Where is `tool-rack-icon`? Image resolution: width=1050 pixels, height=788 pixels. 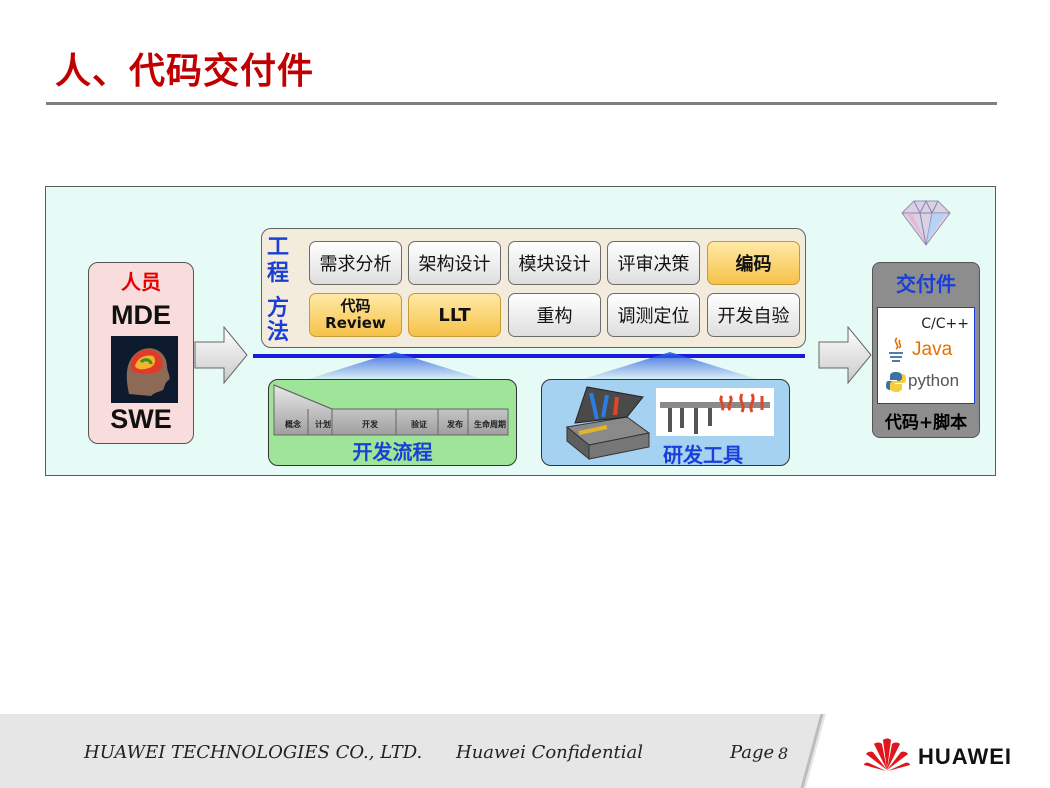
tool-rack-icon is located at coordinates (715, 412).